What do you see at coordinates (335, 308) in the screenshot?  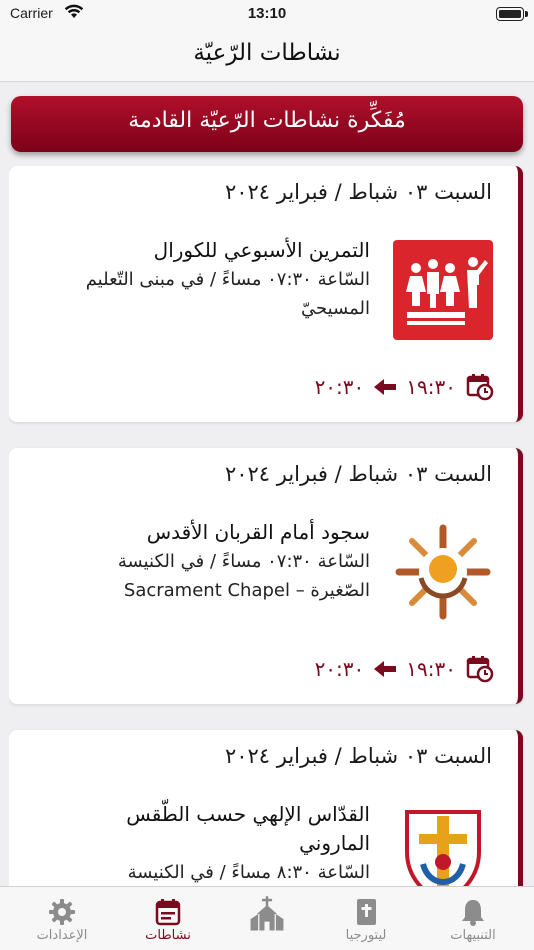 I see `activity-detail-line: المسيحيّ` at bounding box center [335, 308].